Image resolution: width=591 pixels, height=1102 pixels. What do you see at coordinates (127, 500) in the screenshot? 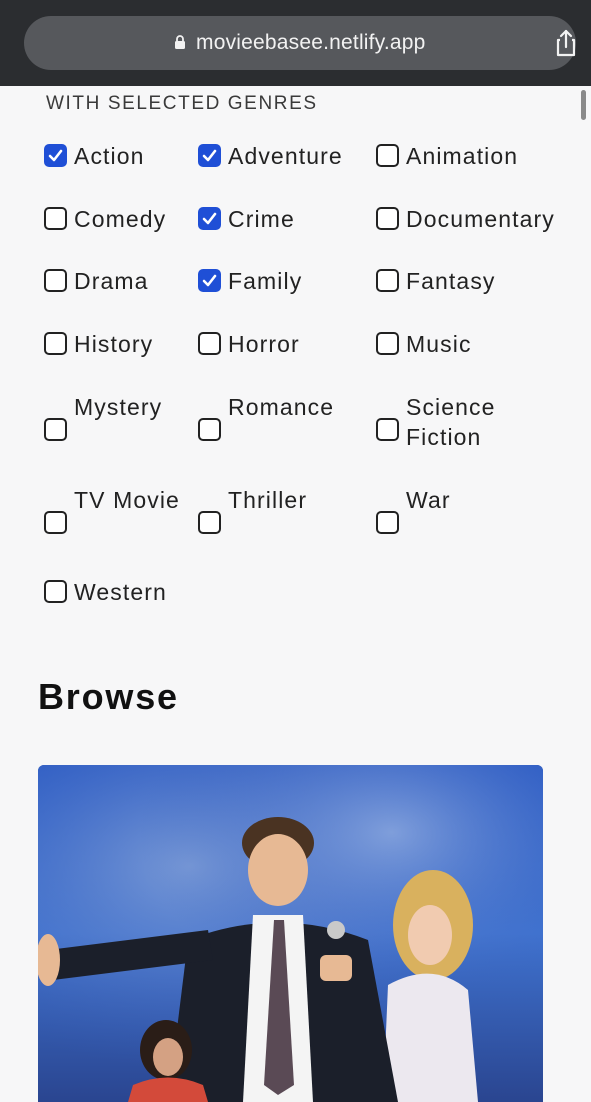
I see `genre-label: TV Movie` at bounding box center [127, 500].